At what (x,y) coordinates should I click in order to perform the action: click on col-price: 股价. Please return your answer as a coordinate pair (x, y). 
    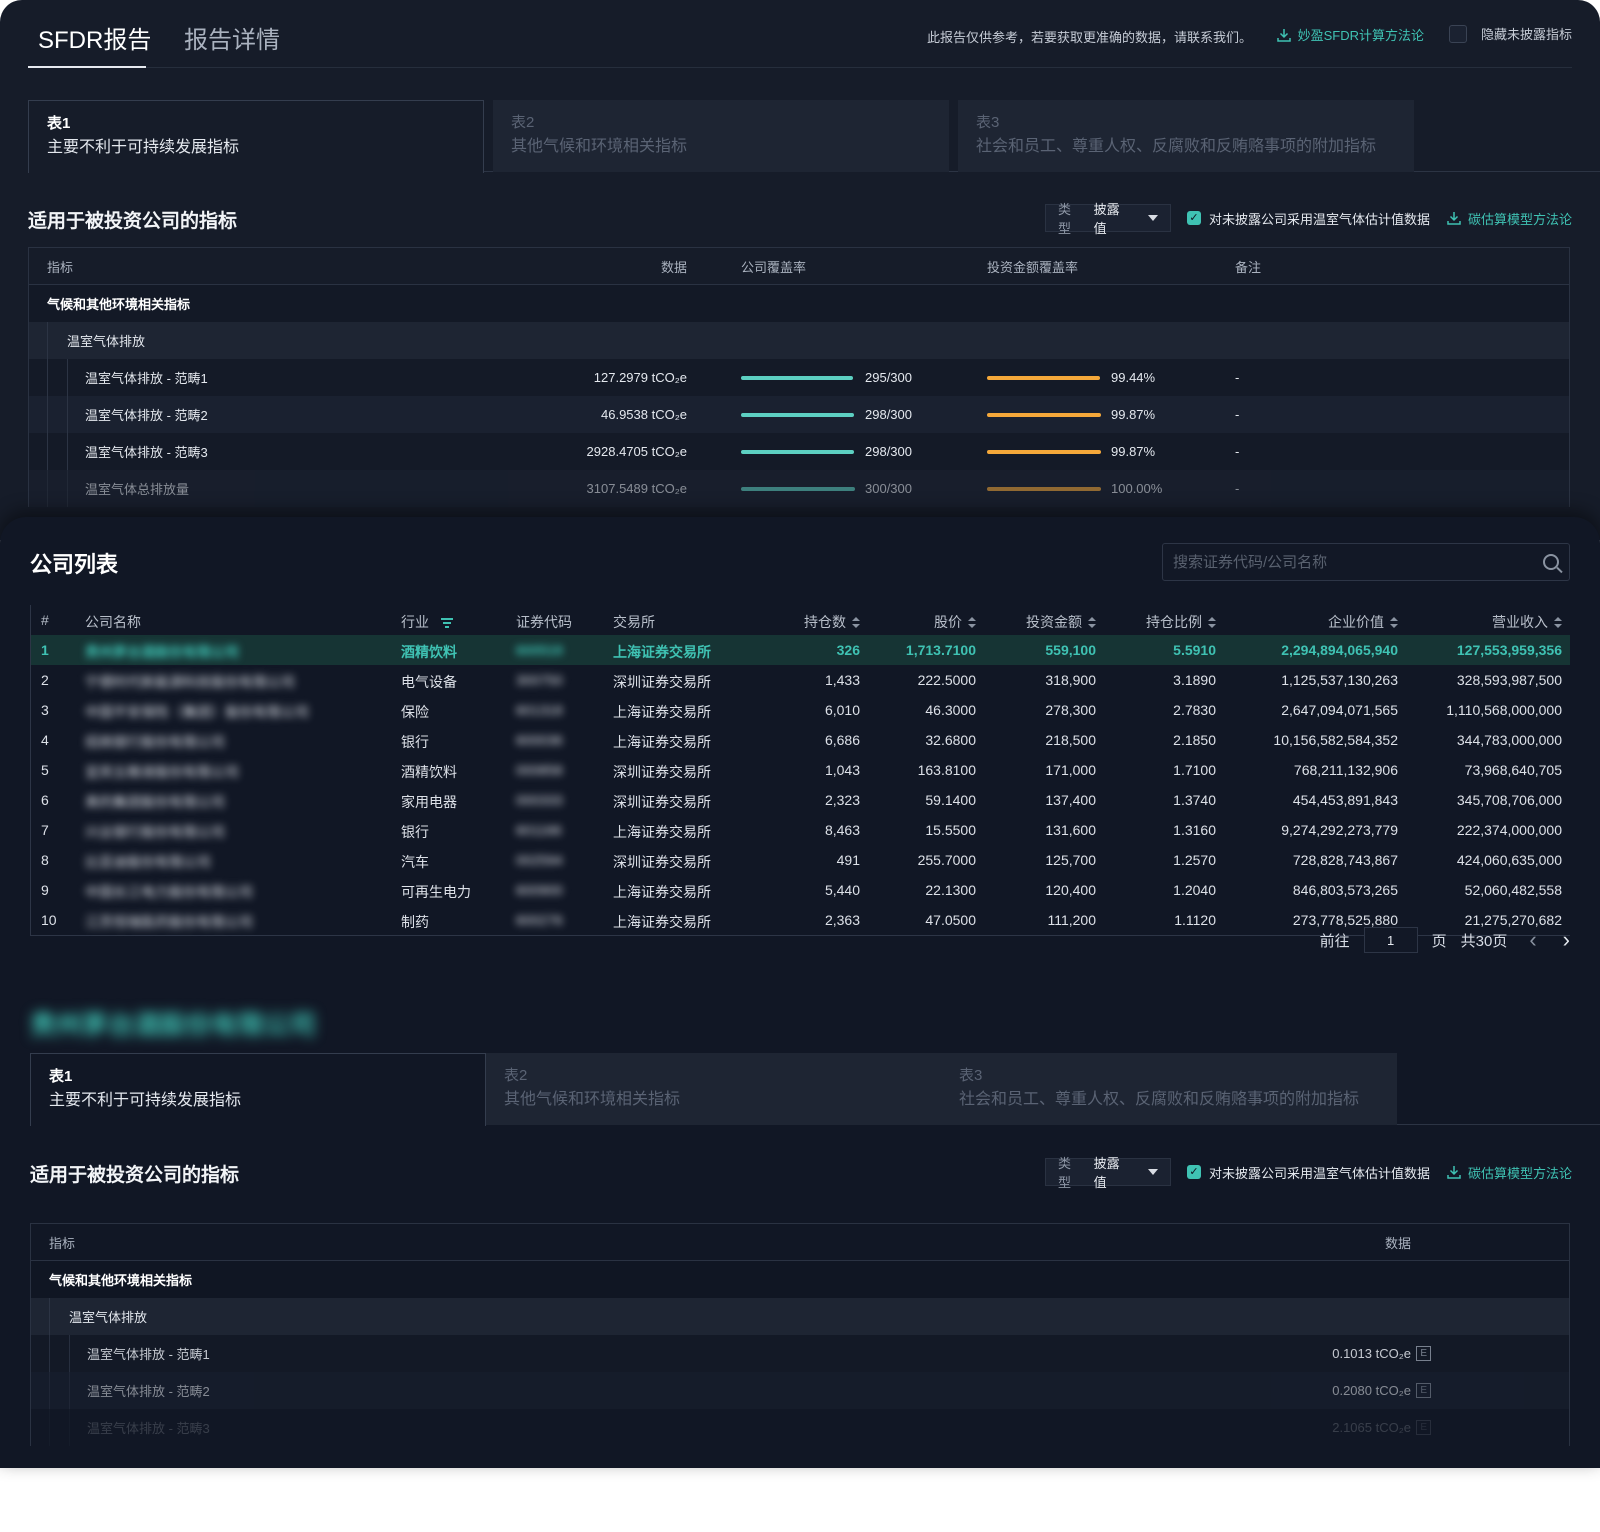
    Looking at the image, I should click on (955, 622).